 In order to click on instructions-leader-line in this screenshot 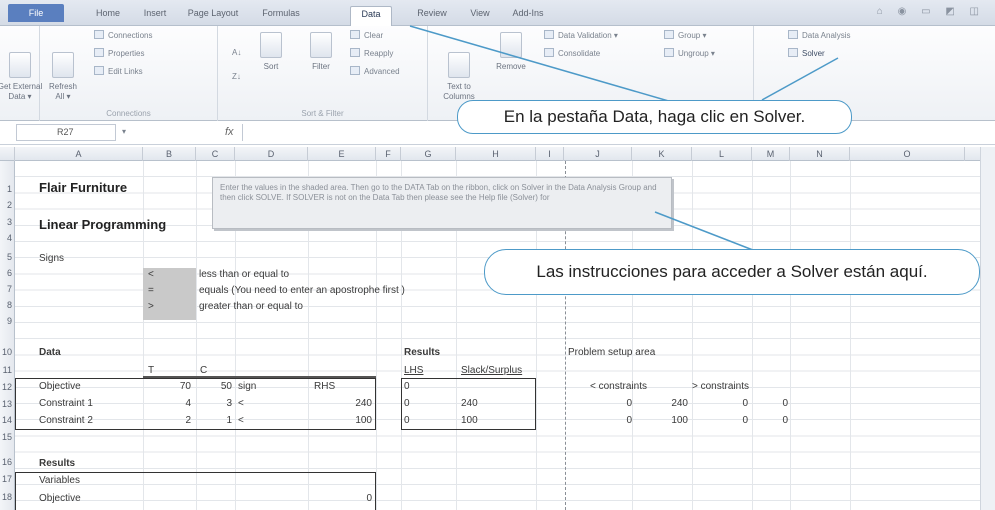, I will do `click(706, 232)`.